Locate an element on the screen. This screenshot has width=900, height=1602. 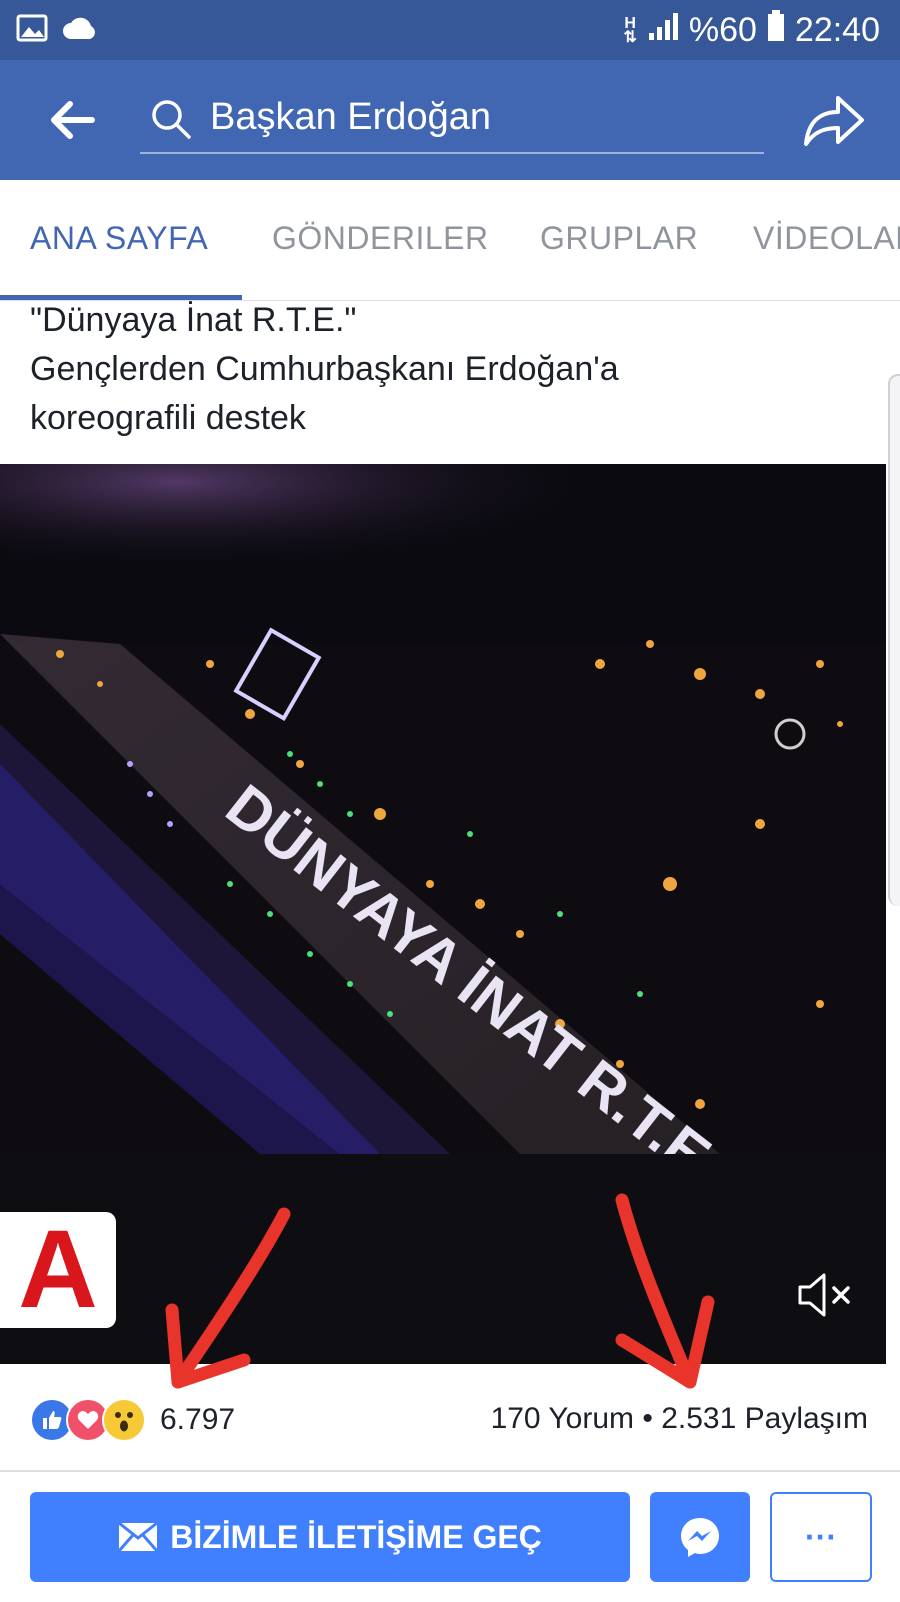
more-options-label: ··· is located at coordinates (821, 1536).